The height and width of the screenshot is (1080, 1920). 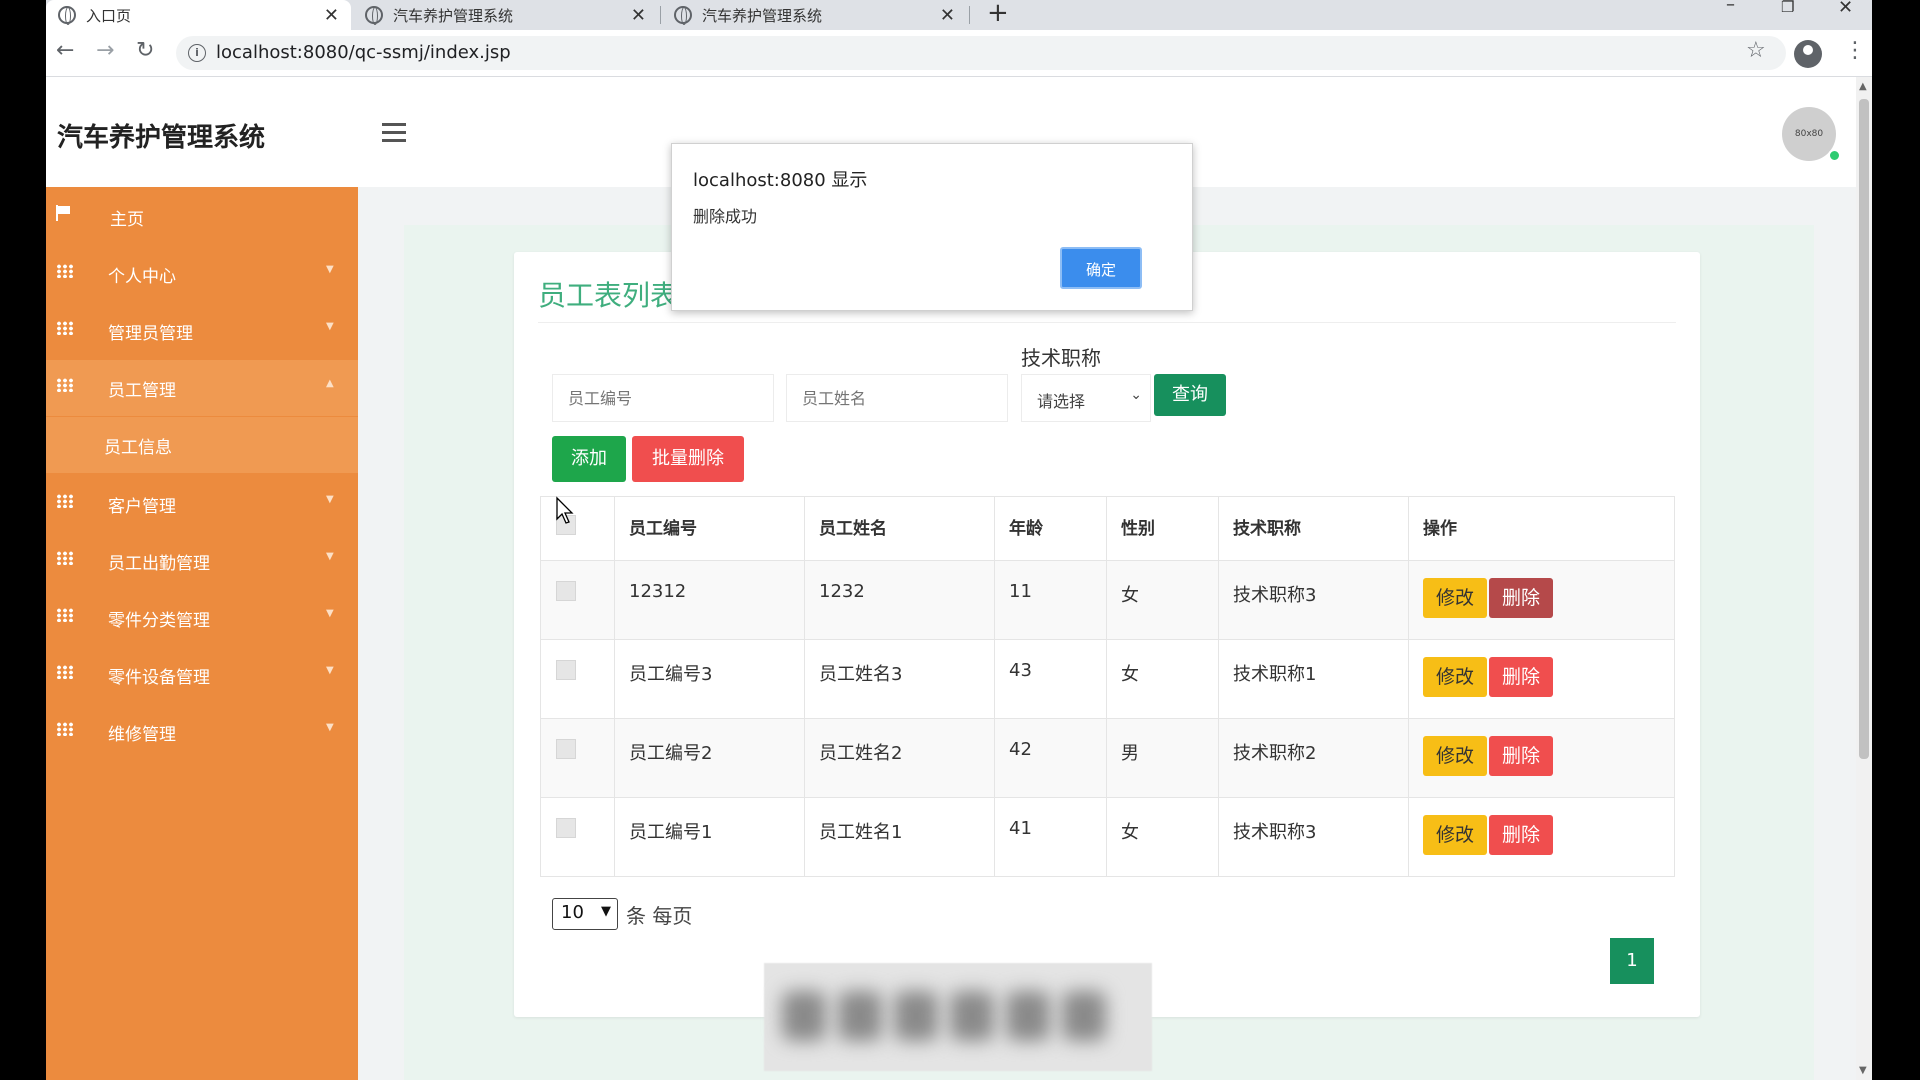 I want to click on title-select: 请选择 ⌄, so click(x=1086, y=398).